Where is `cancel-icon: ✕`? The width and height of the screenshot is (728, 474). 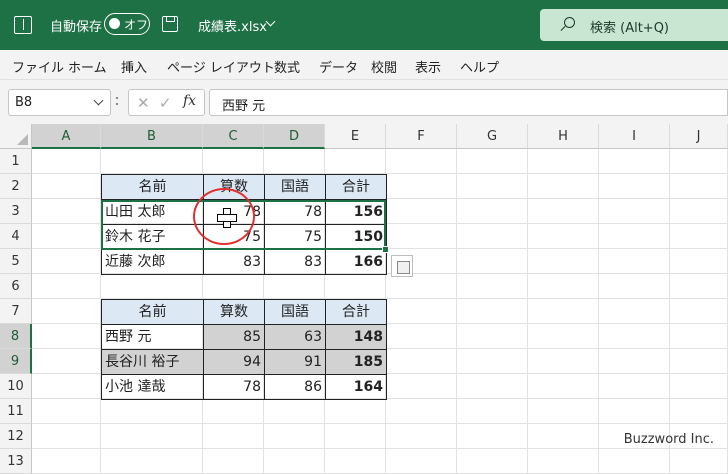 cancel-icon: ✕ is located at coordinates (143, 103).